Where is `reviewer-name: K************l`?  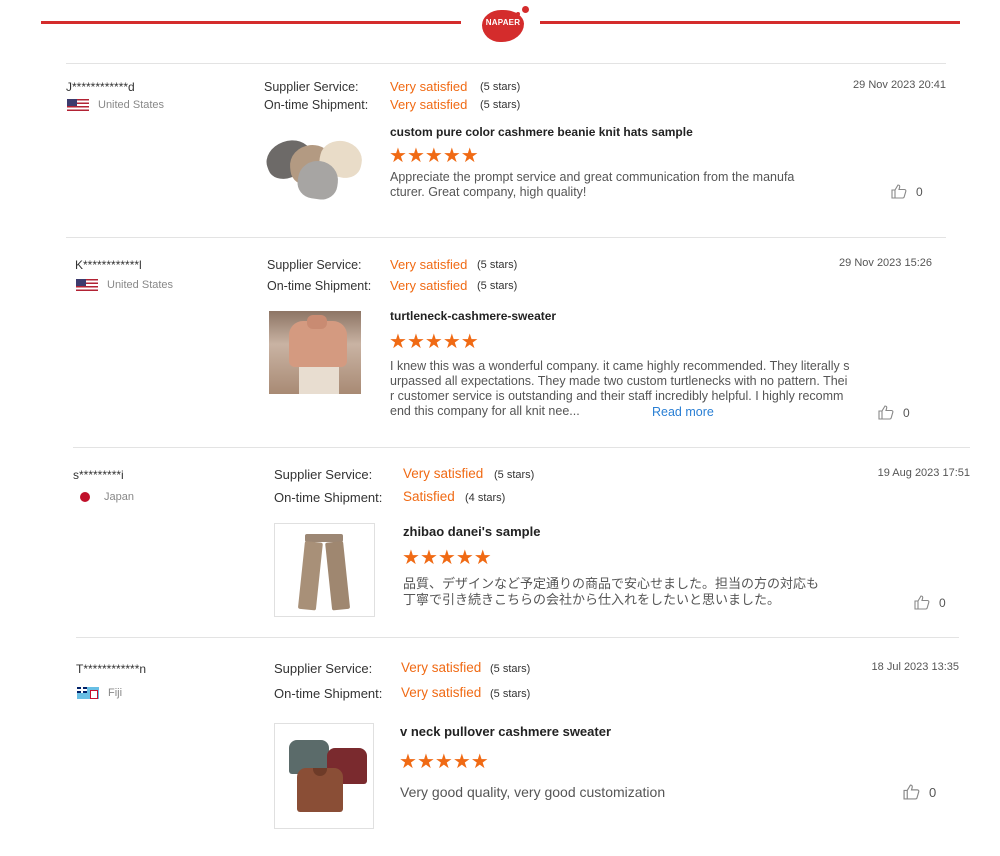 reviewer-name: K************l is located at coordinates (108, 265).